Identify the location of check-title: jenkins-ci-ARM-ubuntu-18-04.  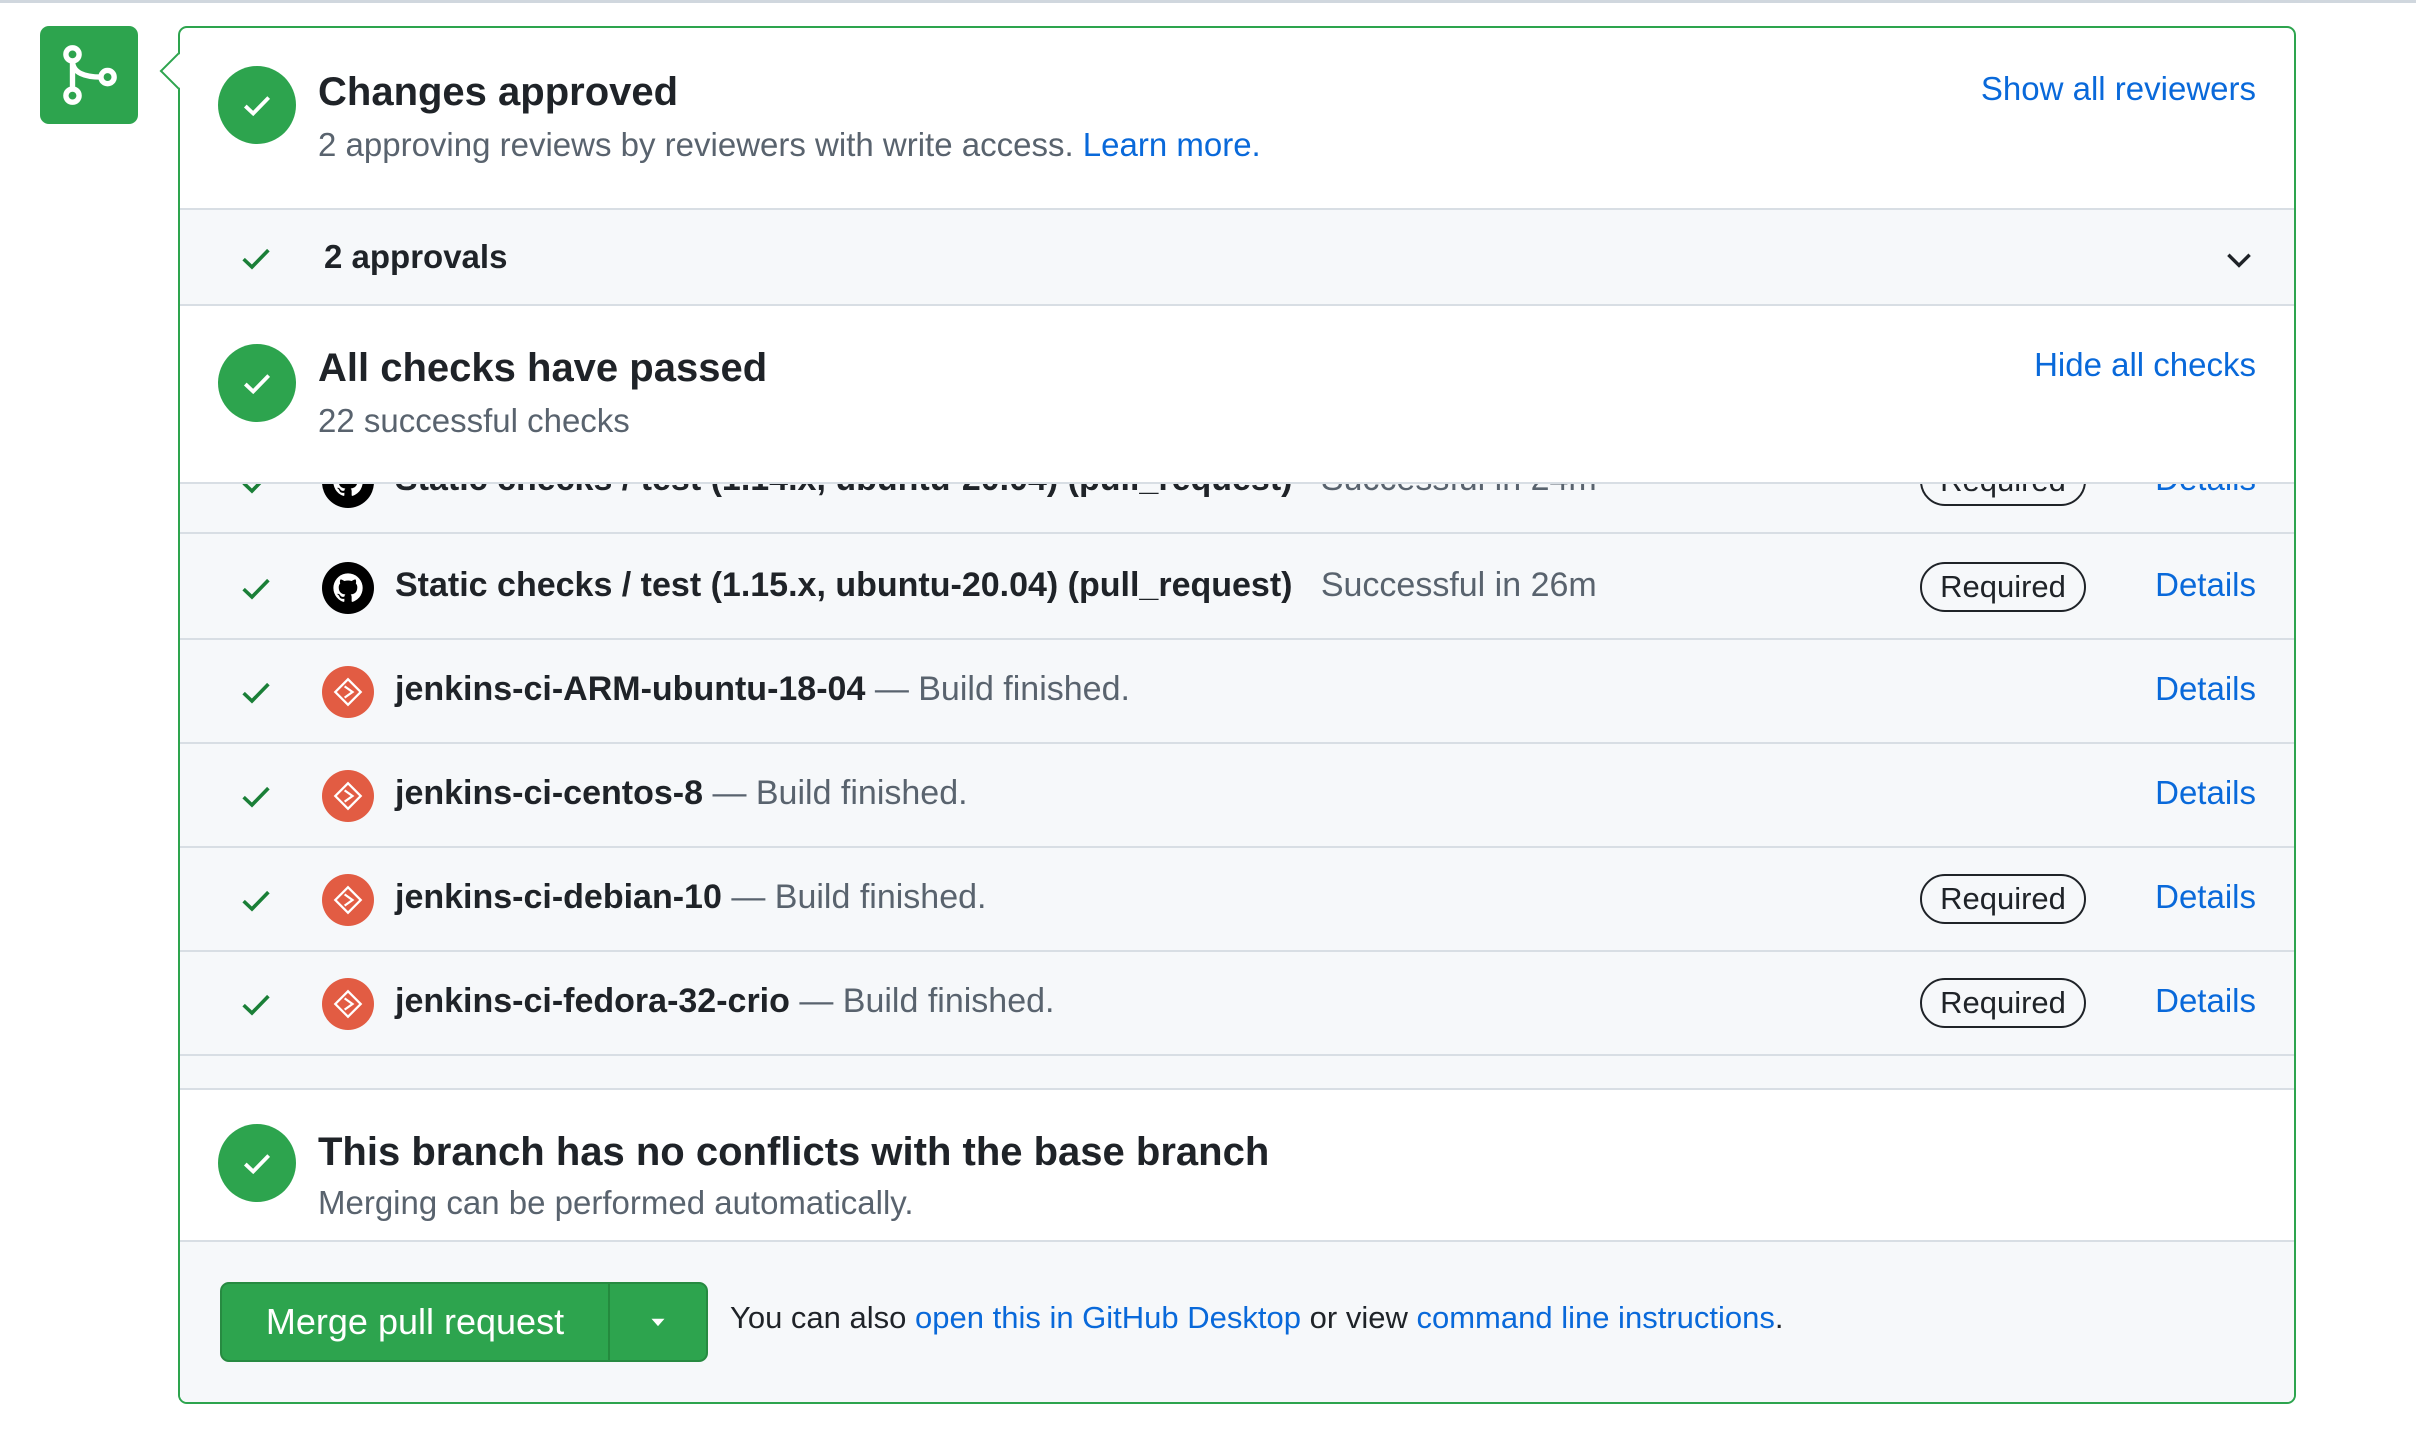
(630, 689).